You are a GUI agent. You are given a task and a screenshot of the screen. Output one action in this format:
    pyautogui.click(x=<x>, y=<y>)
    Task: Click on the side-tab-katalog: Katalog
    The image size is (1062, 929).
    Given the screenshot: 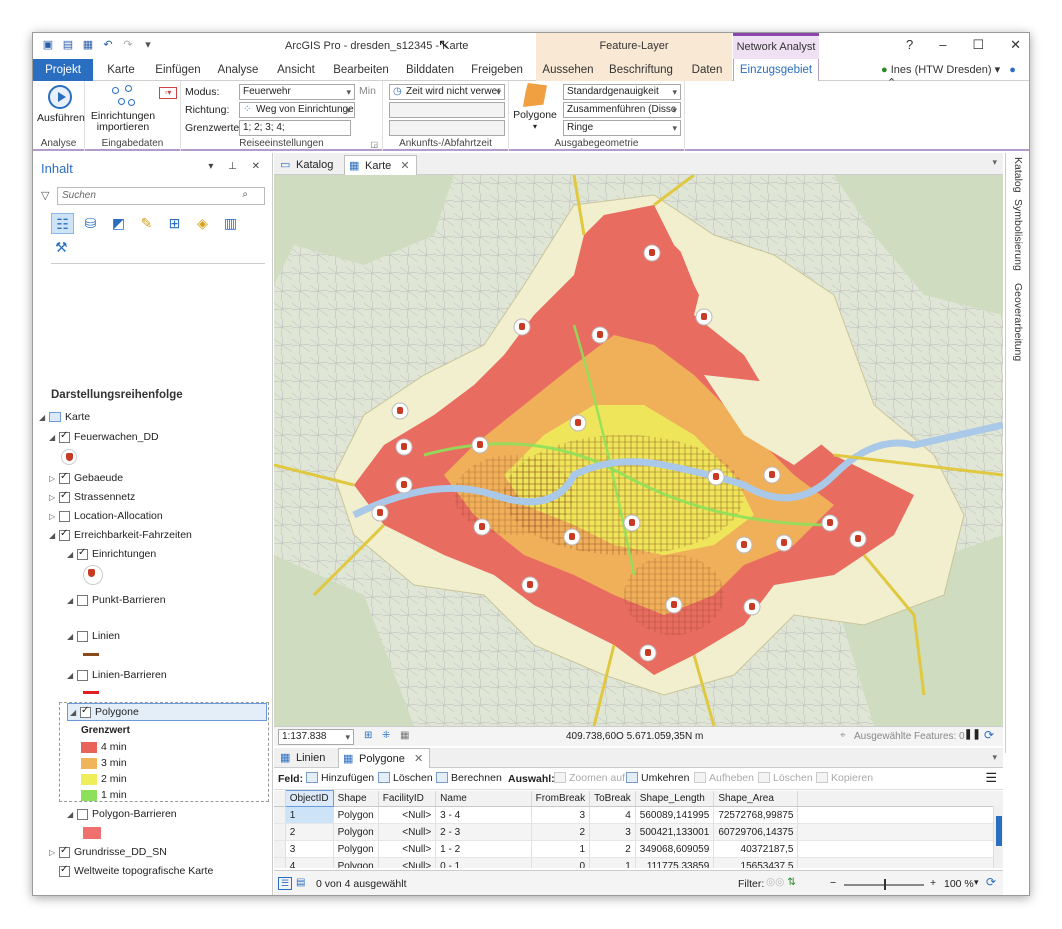 What is the action you would take?
    pyautogui.click(x=1018, y=175)
    